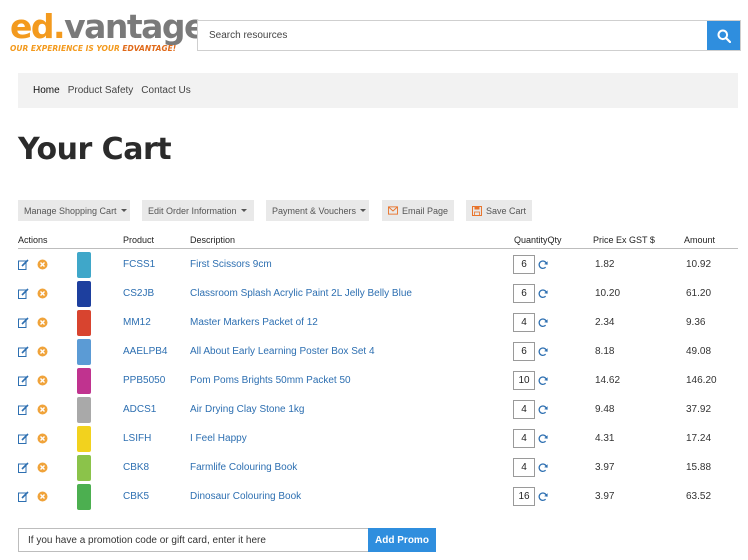 The height and width of the screenshot is (560, 748). I want to click on save-cart-button: Save Cart, so click(499, 210).